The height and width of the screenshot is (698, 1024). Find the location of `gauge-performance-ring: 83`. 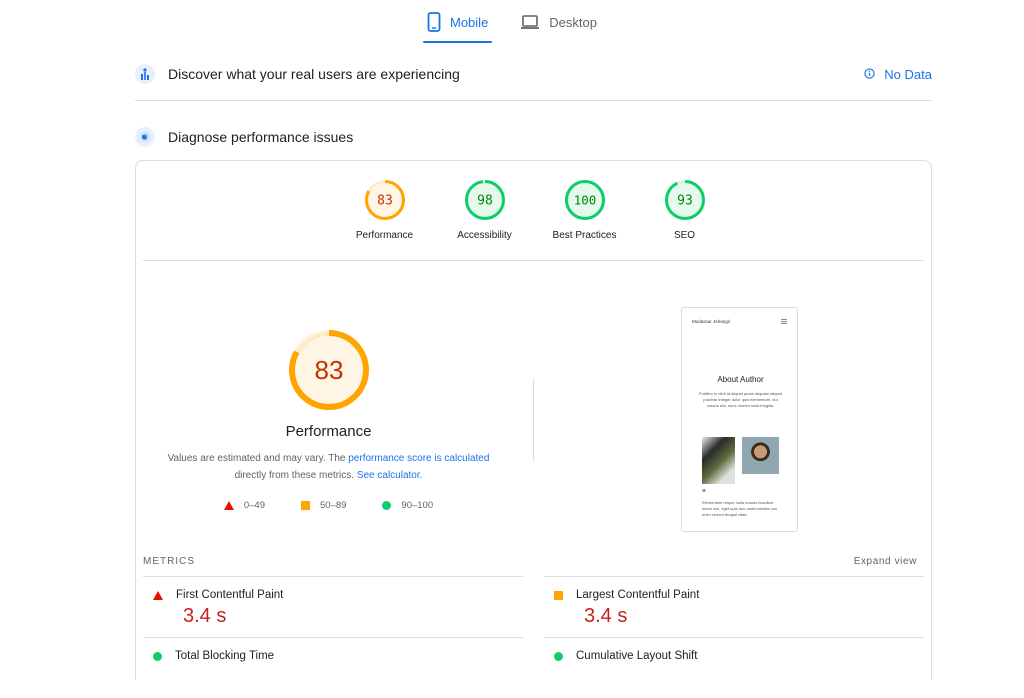

gauge-performance-ring: 83 is located at coordinates (384, 200).